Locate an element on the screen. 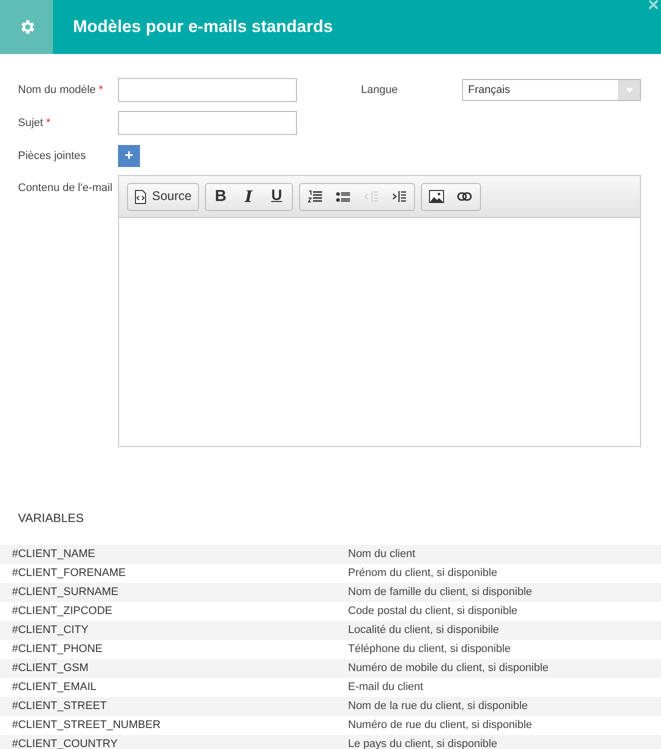 The width and height of the screenshot is (661, 749). variable-description: E-mail du client is located at coordinates (386, 688).